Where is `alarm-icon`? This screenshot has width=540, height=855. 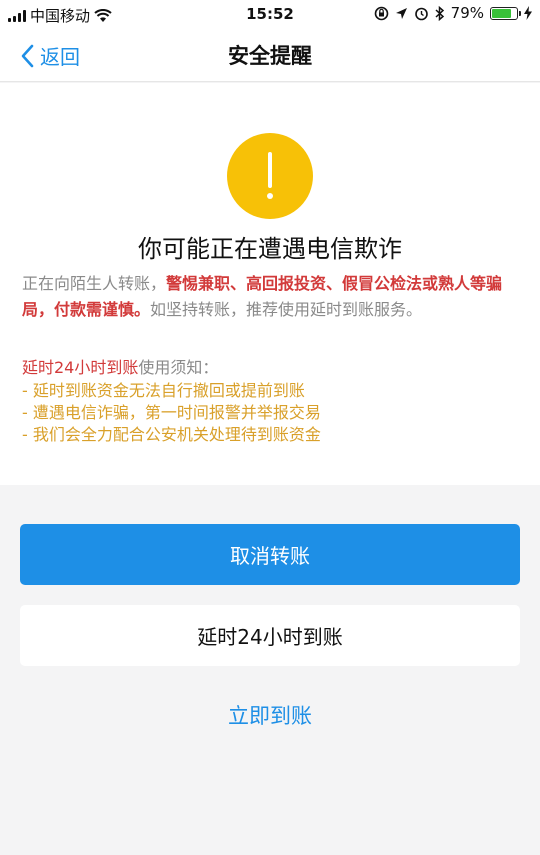 alarm-icon is located at coordinates (421, 13).